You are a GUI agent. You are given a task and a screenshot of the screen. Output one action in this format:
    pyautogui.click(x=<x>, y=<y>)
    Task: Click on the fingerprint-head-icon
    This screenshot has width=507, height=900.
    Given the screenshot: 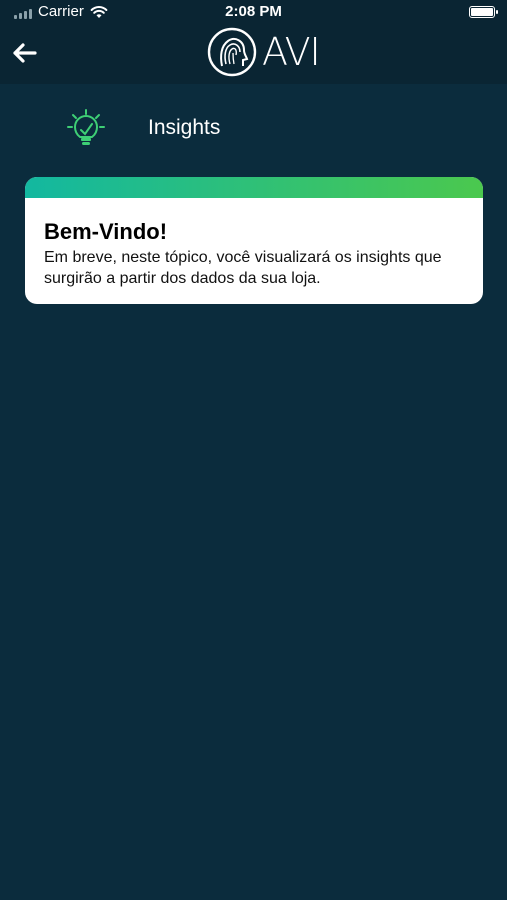 What is the action you would take?
    pyautogui.click(x=232, y=52)
    